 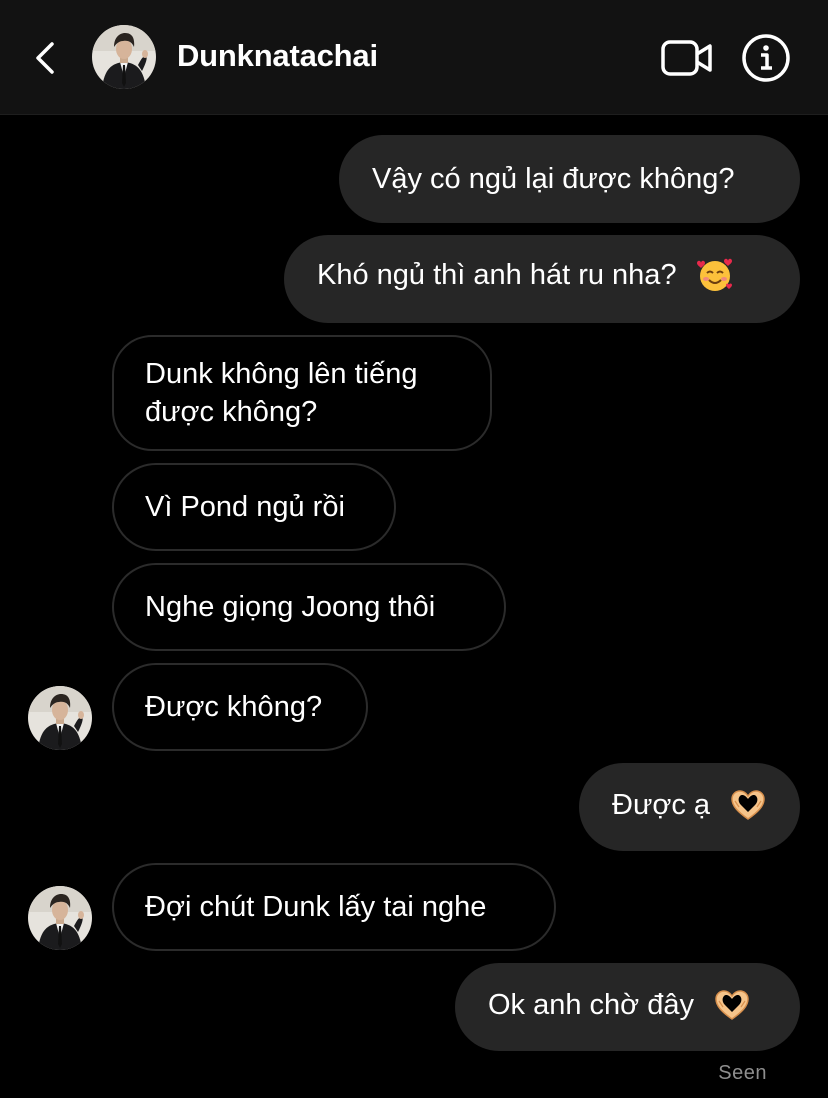 I want to click on back-arrow-icon, so click(x=45, y=58).